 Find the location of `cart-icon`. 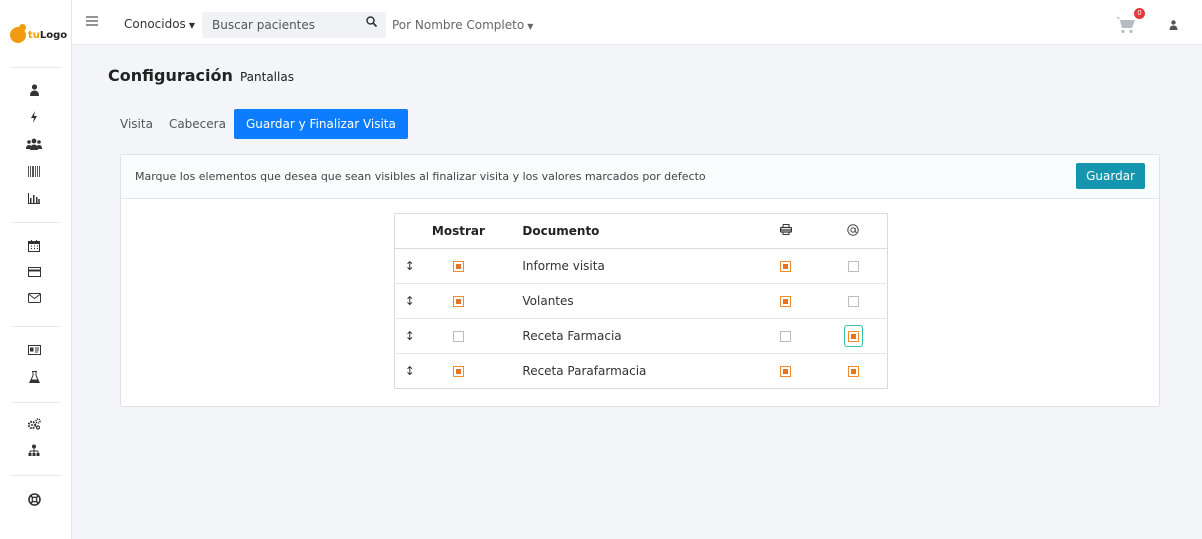

cart-icon is located at coordinates (1126, 26).